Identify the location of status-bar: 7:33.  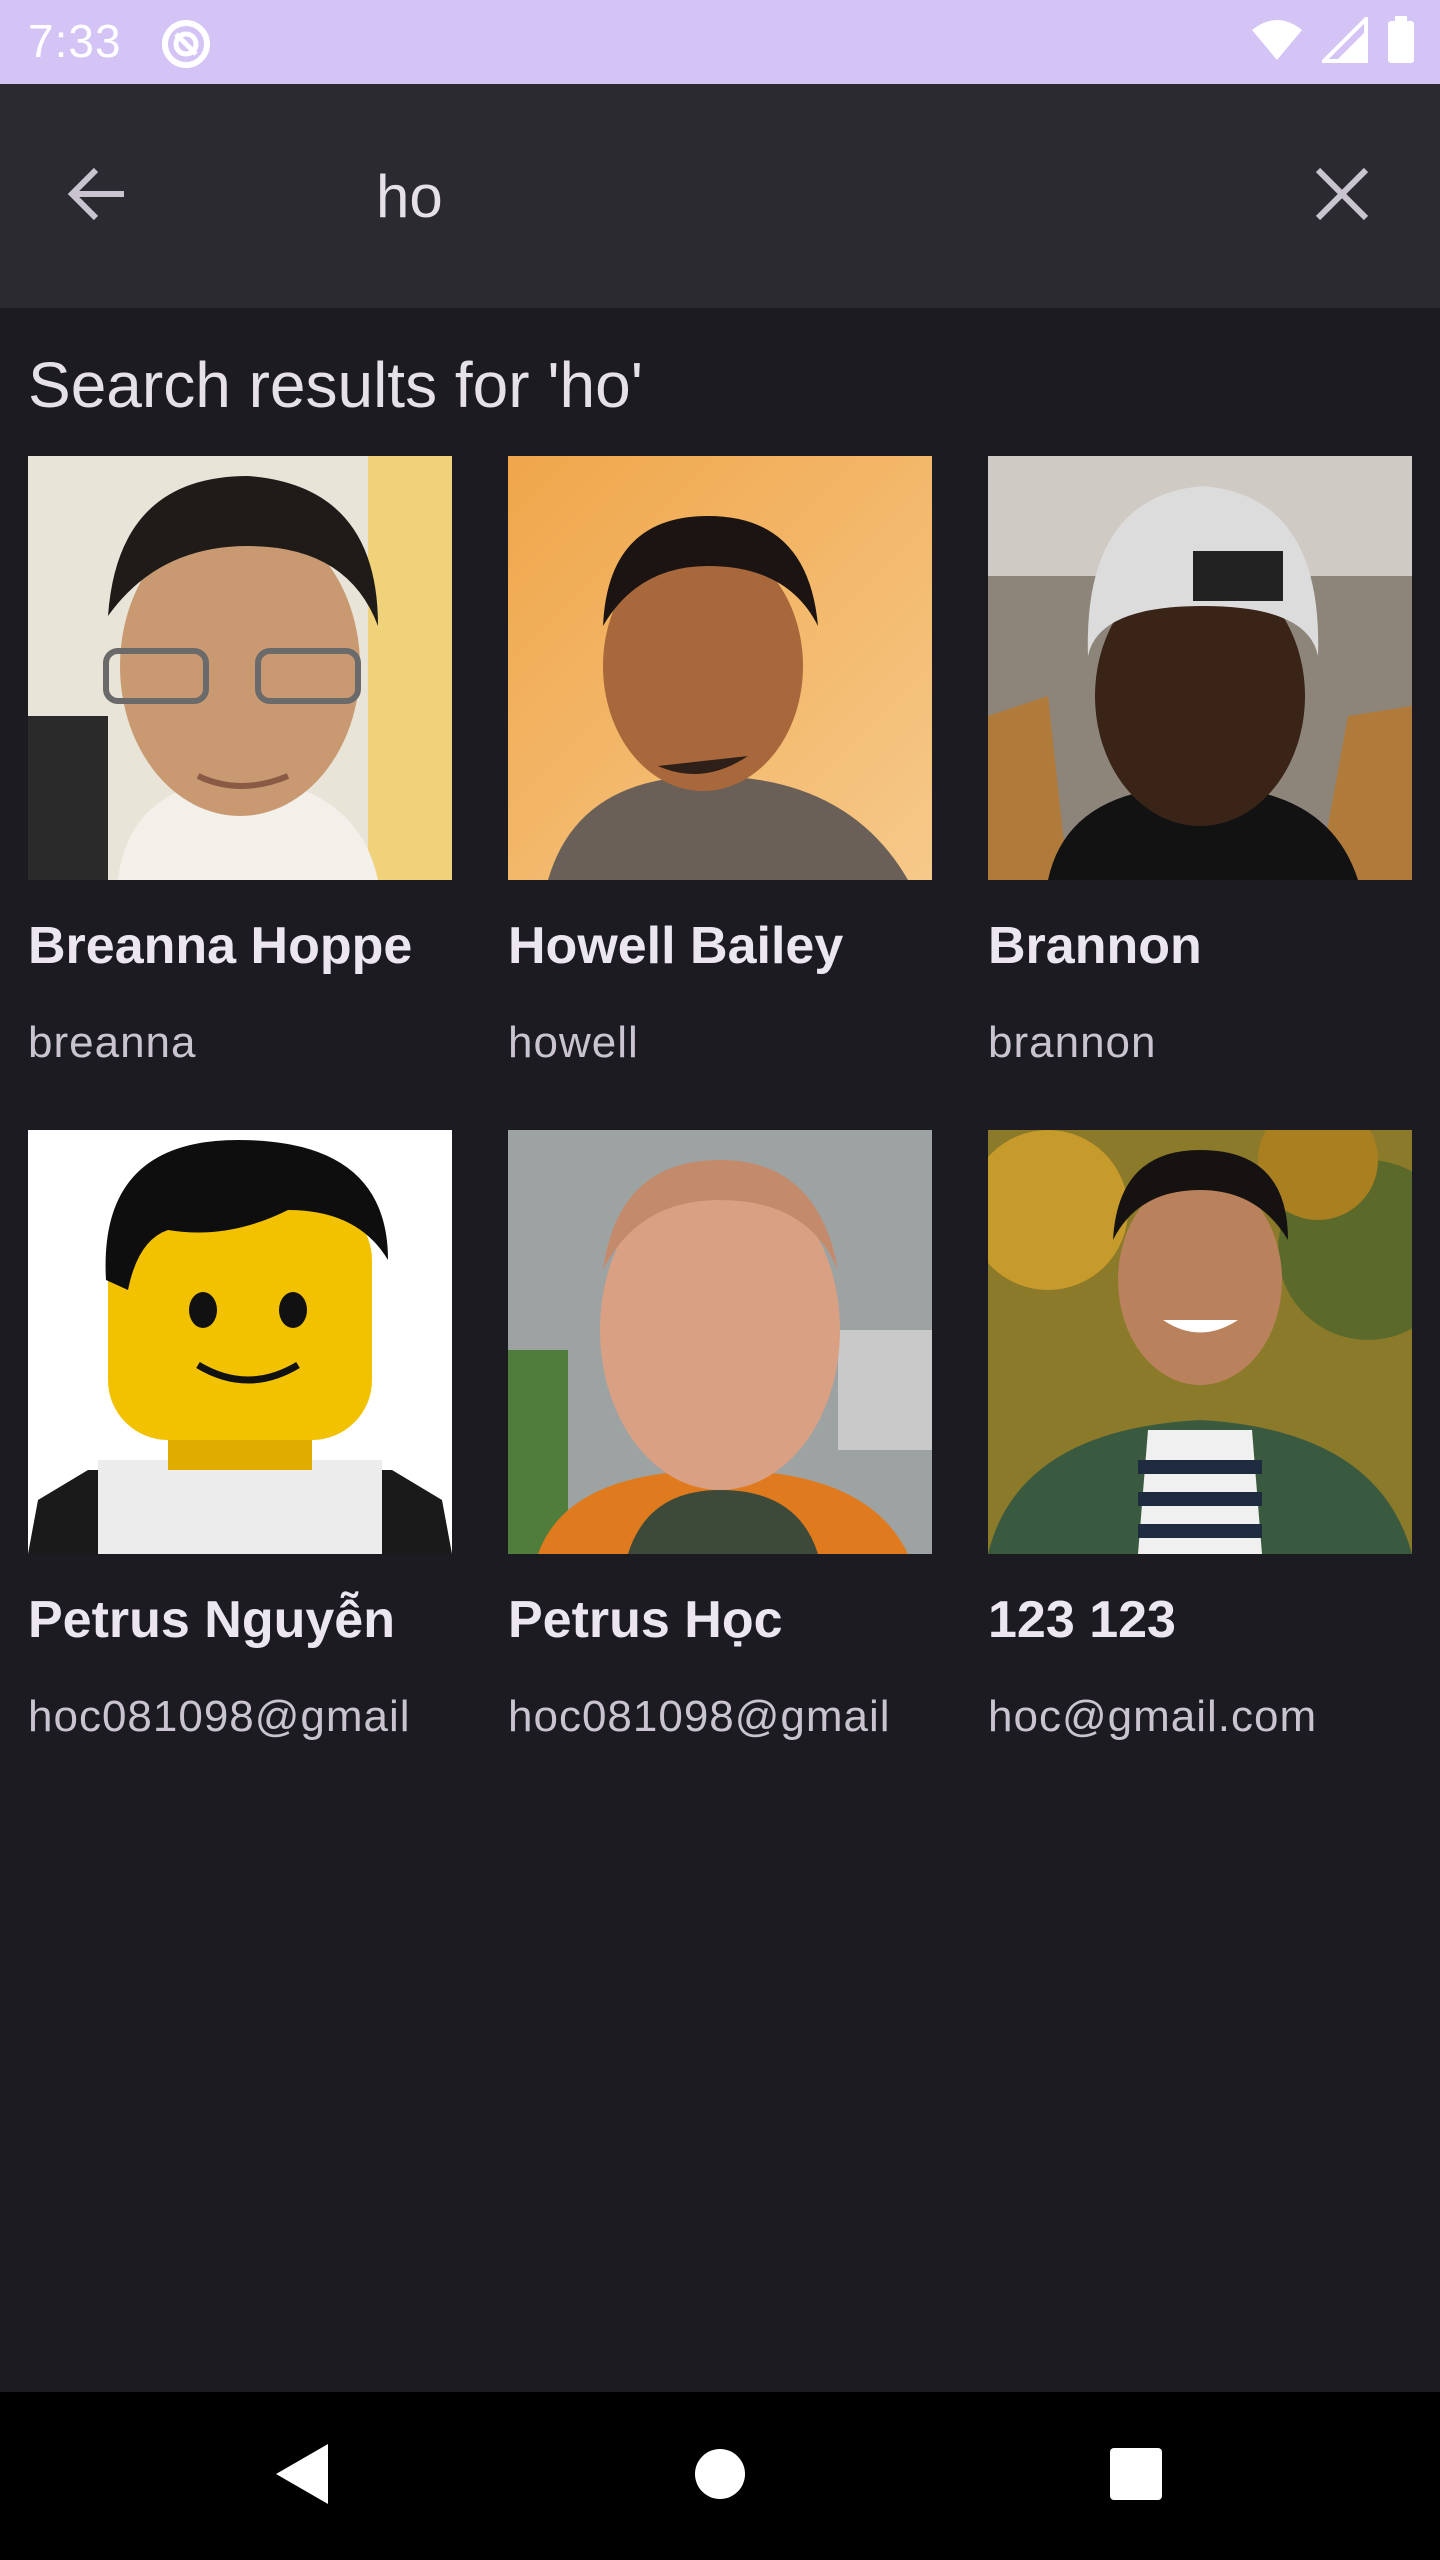
(720, 42).